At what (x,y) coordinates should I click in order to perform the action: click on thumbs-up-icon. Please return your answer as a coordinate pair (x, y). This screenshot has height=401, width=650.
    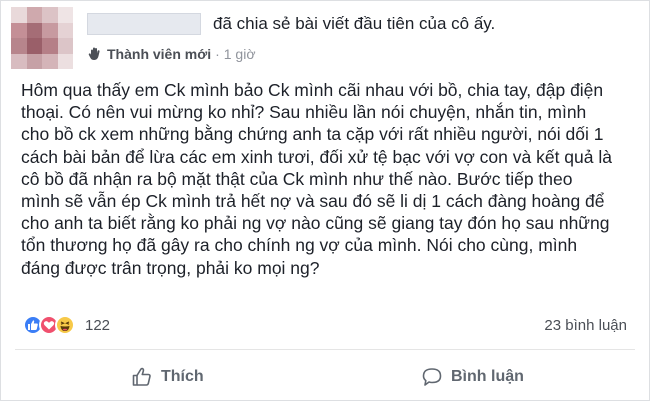
    Looking at the image, I should click on (141, 376).